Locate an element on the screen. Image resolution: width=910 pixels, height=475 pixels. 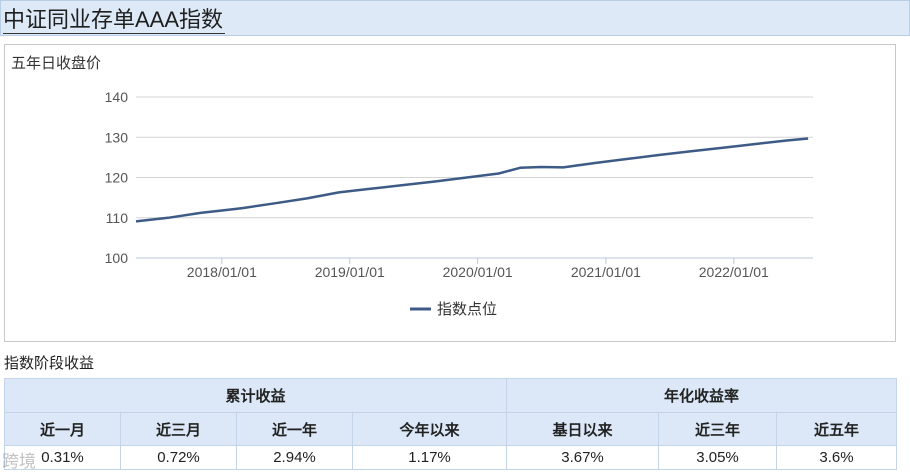
column-header: 基日以来 is located at coordinates (583, 429).